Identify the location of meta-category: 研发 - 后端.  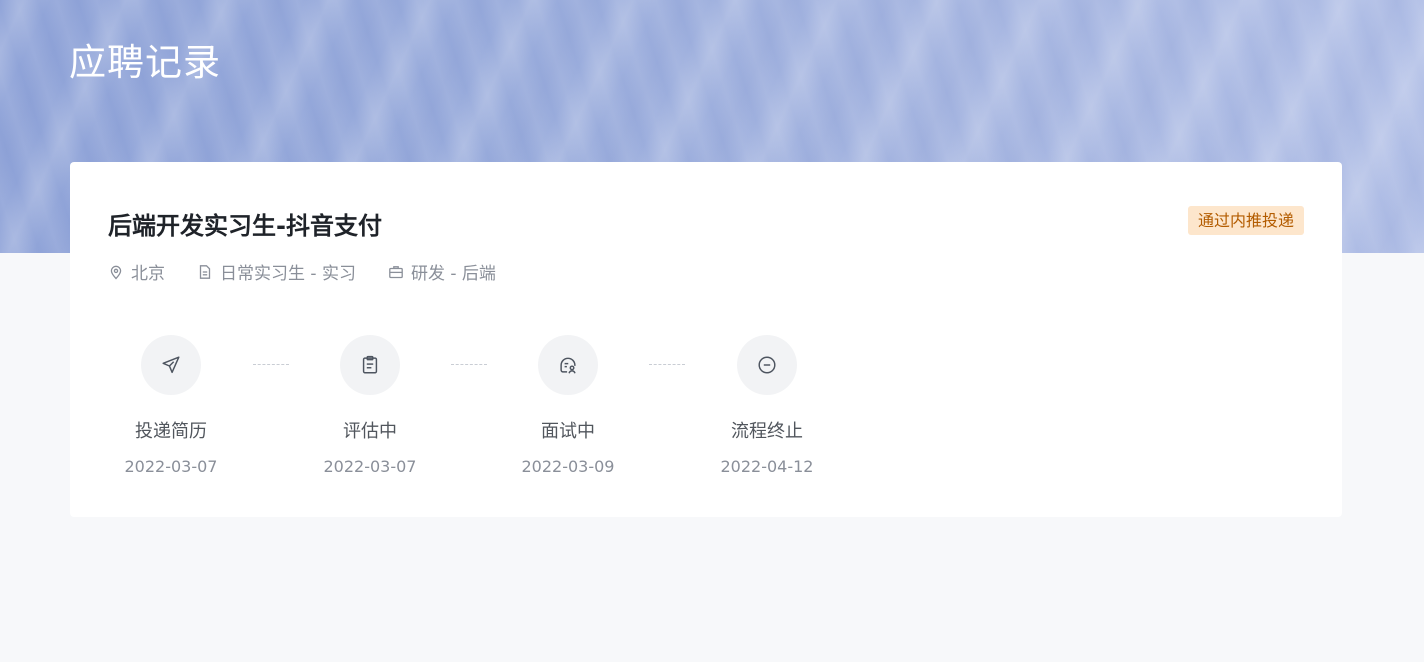
(442, 271).